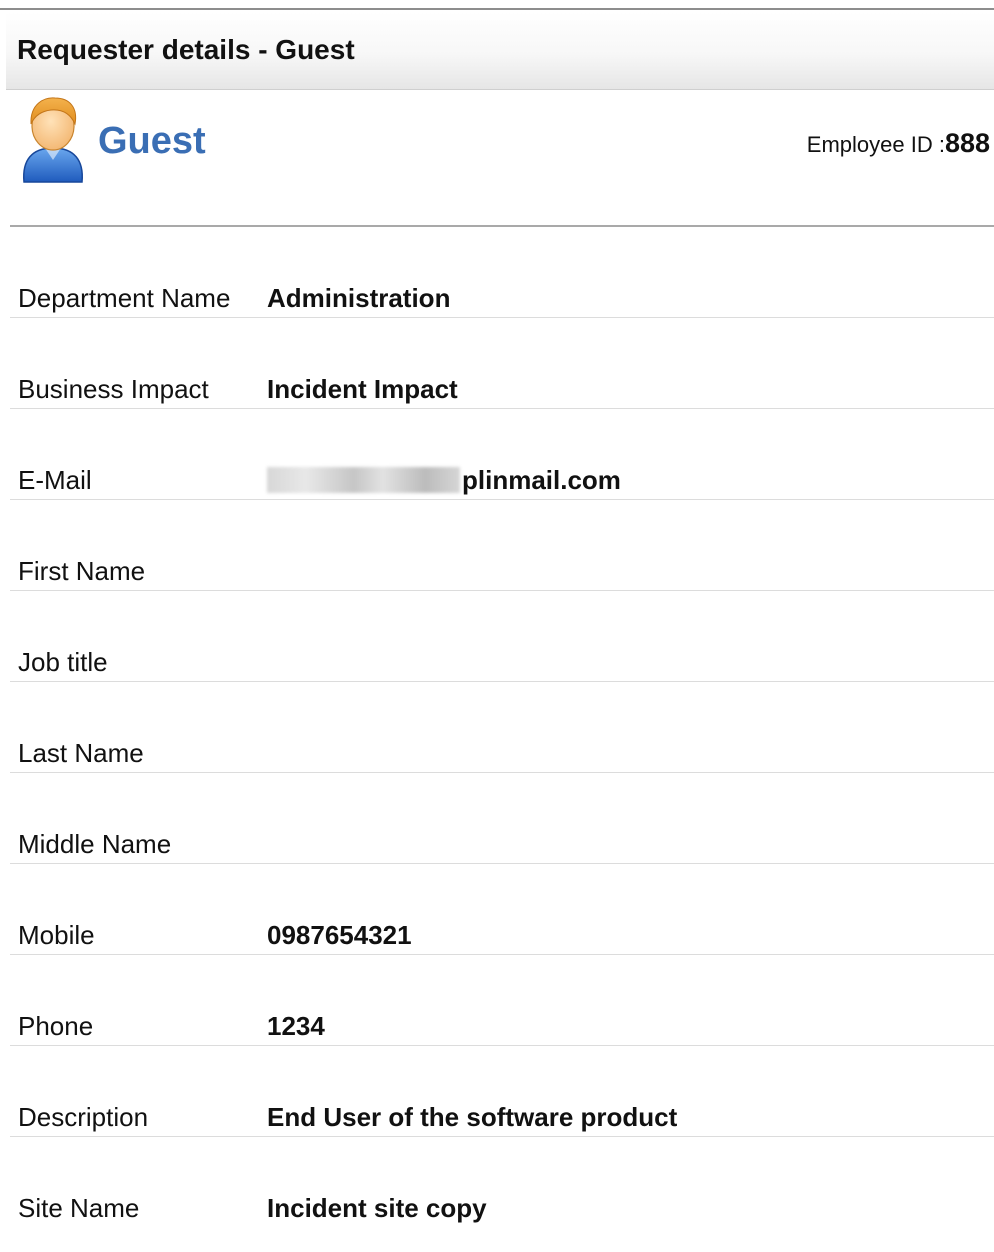  What do you see at coordinates (502, 909) in the screenshot?
I see `field-mobile: Mobile 0987654321` at bounding box center [502, 909].